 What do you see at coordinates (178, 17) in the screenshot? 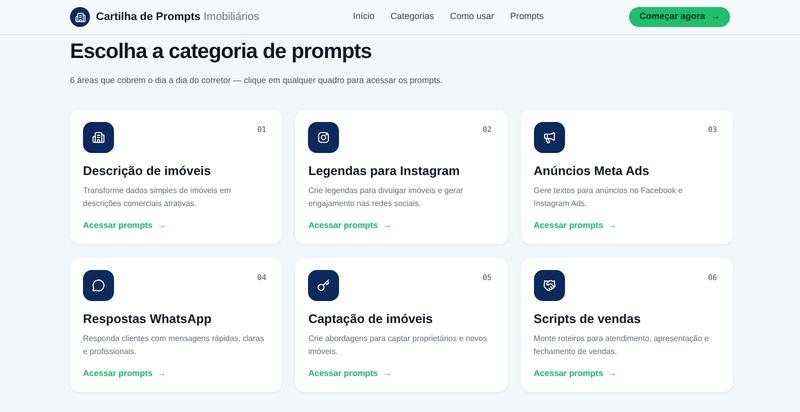
I see `brand-name: Cartilha de Prompts Imobiliários` at bounding box center [178, 17].